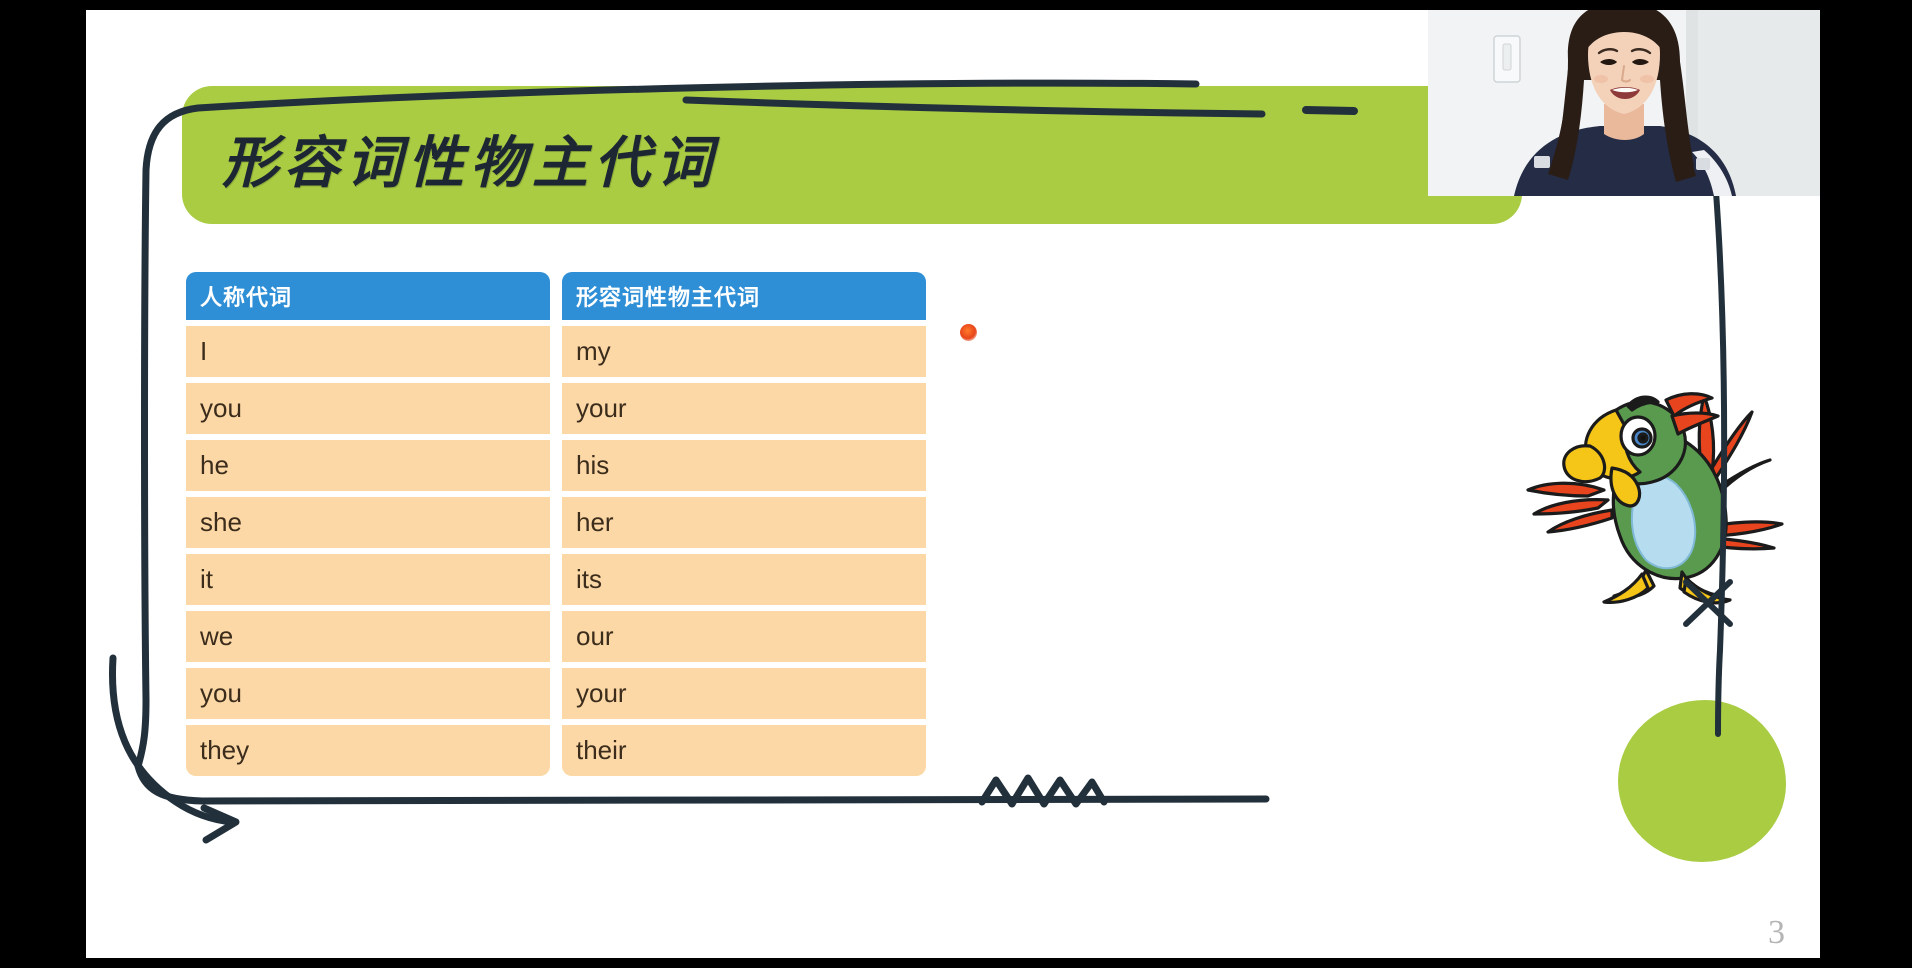 The width and height of the screenshot is (1912, 968). I want to click on table-row: I my, so click(556, 351).